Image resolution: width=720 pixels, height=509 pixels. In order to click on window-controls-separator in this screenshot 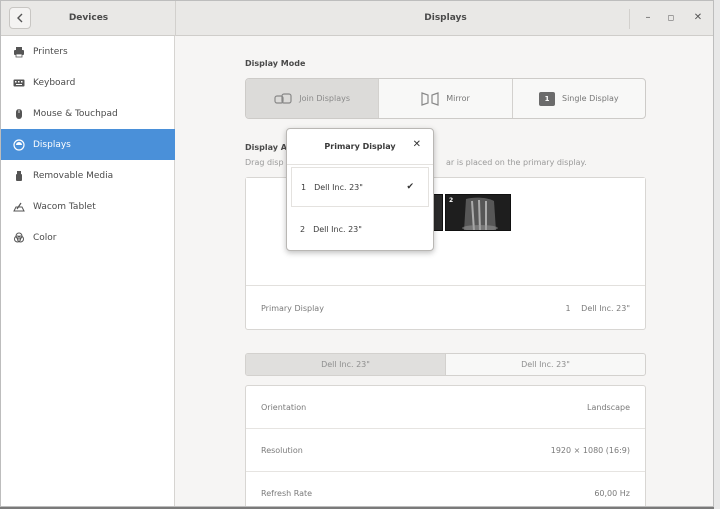, I will do `click(629, 19)`.